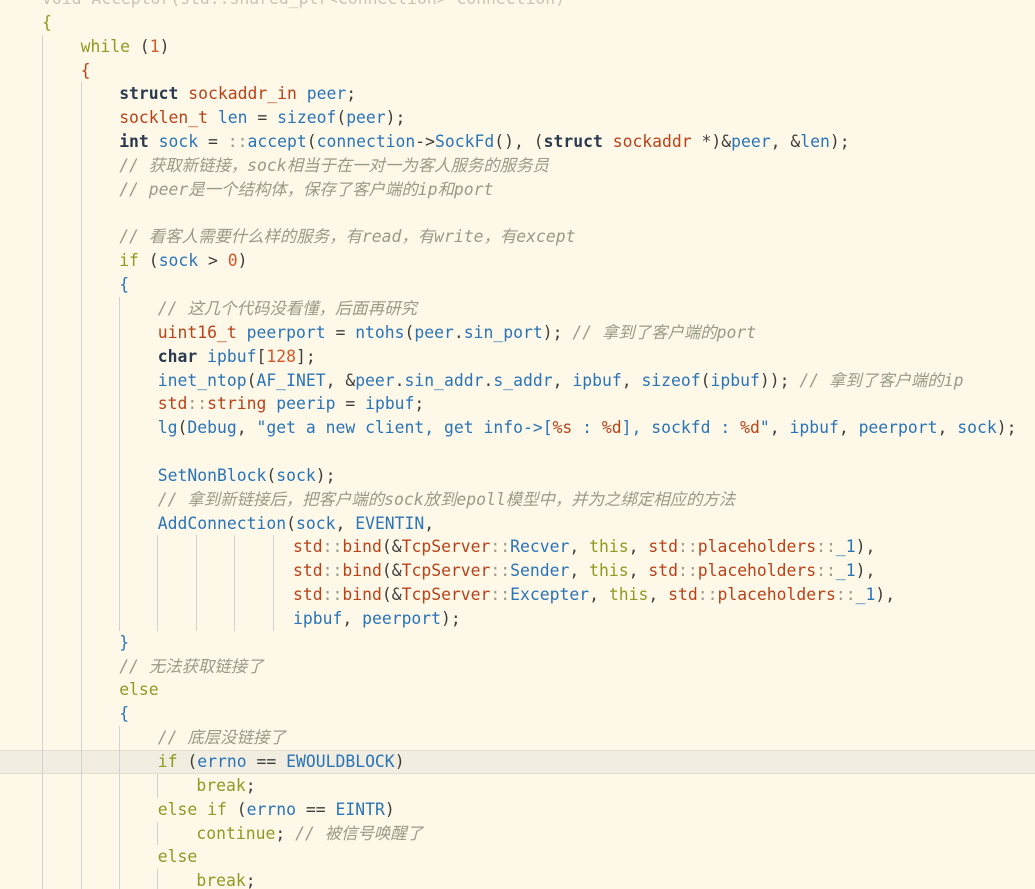  Describe the element at coordinates (362, 547) in the screenshot. I see `code-token: bind` at that location.